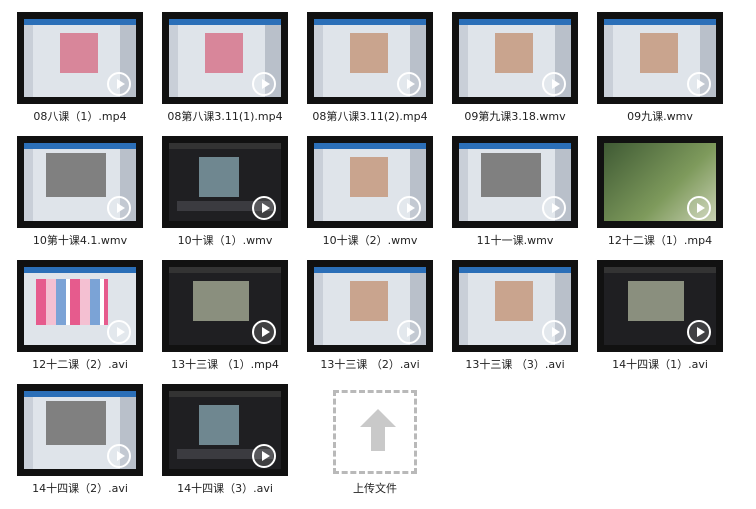 This screenshot has width=756, height=509. I want to click on video-file-tile: 13十三课 （3）.avi, so click(515, 318).